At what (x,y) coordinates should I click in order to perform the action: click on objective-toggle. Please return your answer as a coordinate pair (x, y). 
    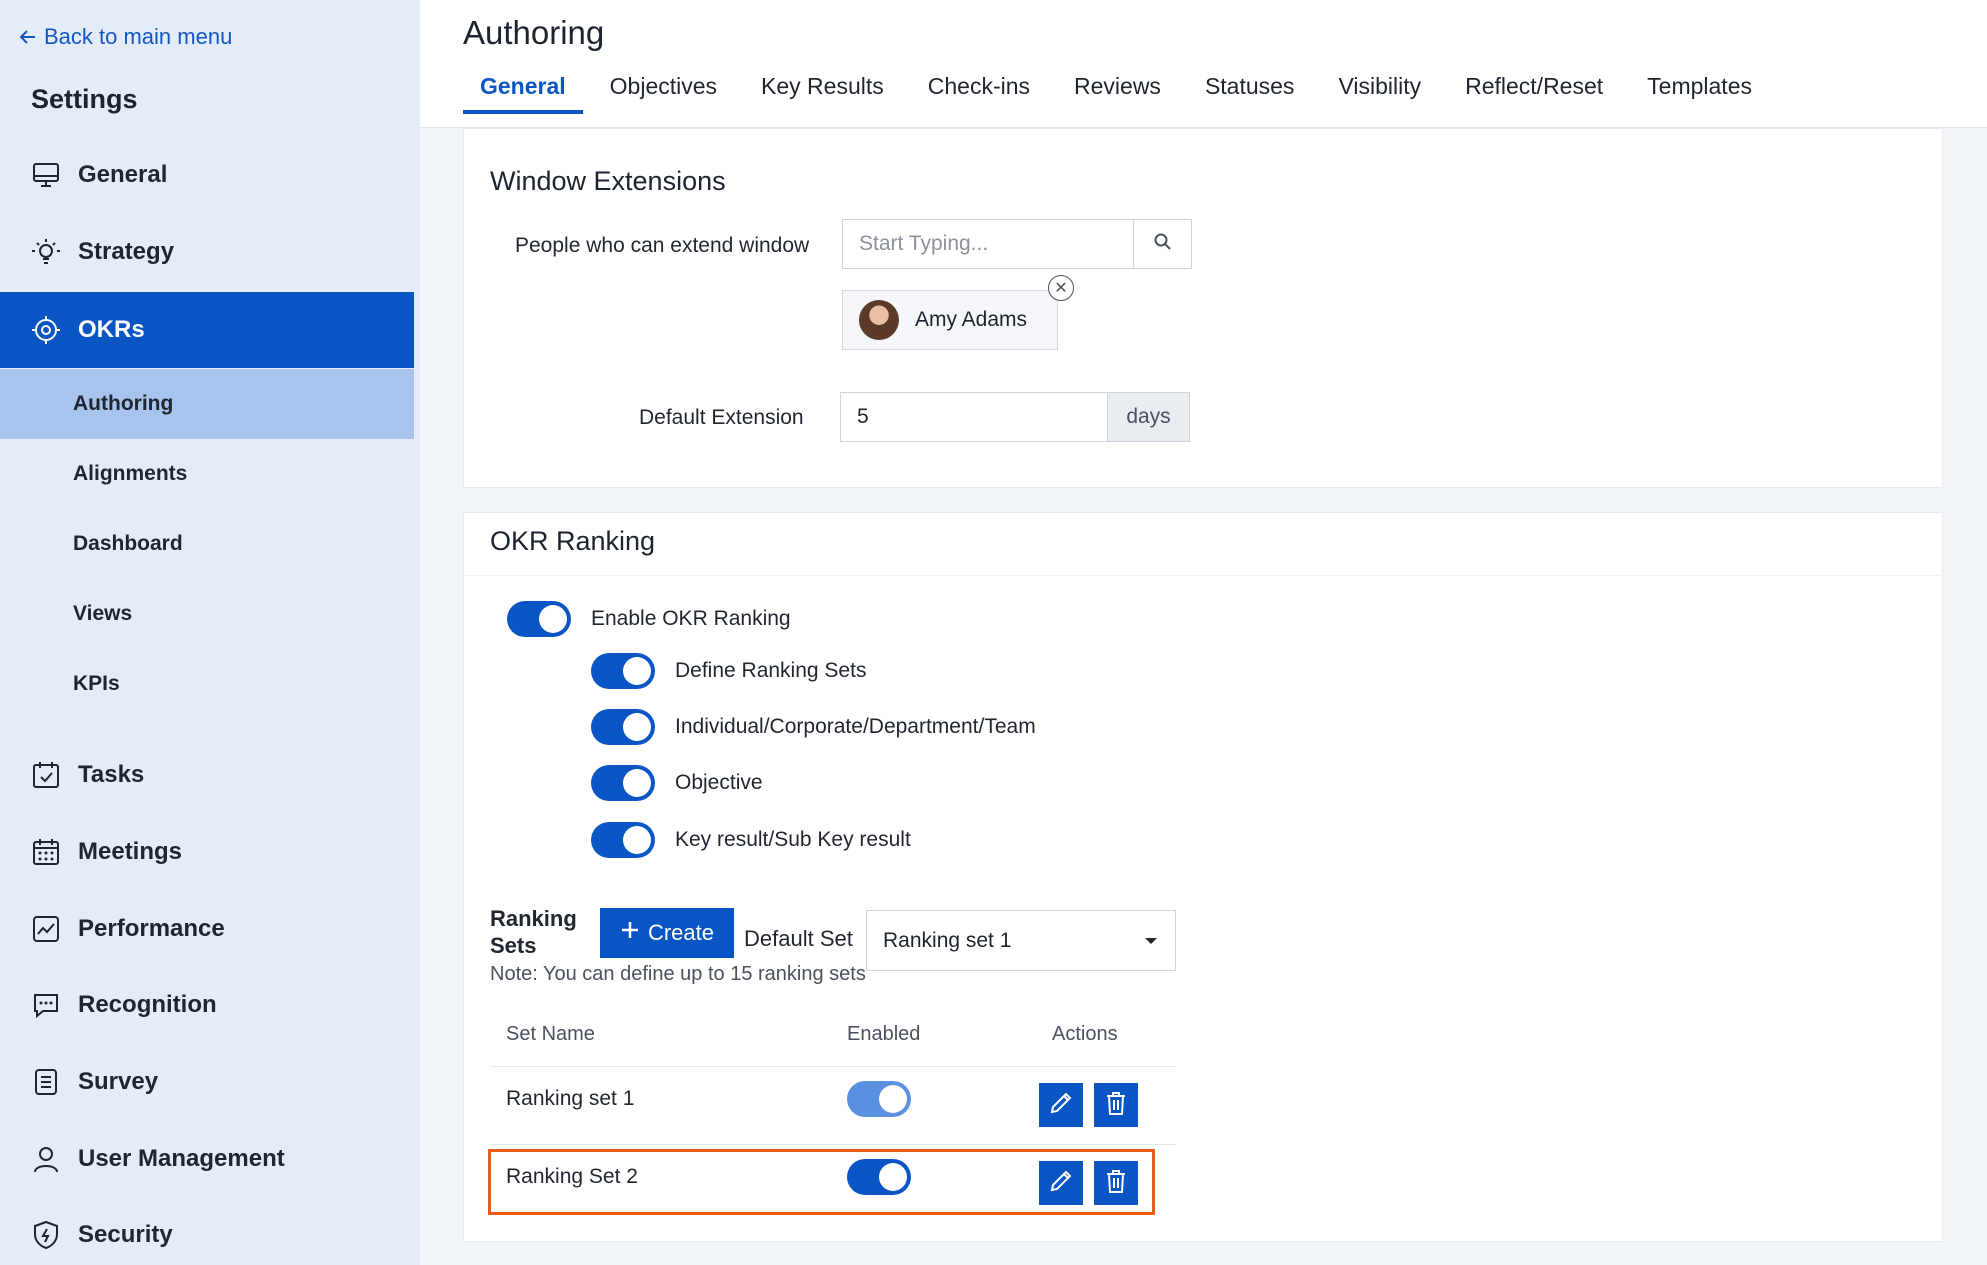
    Looking at the image, I should click on (623, 783).